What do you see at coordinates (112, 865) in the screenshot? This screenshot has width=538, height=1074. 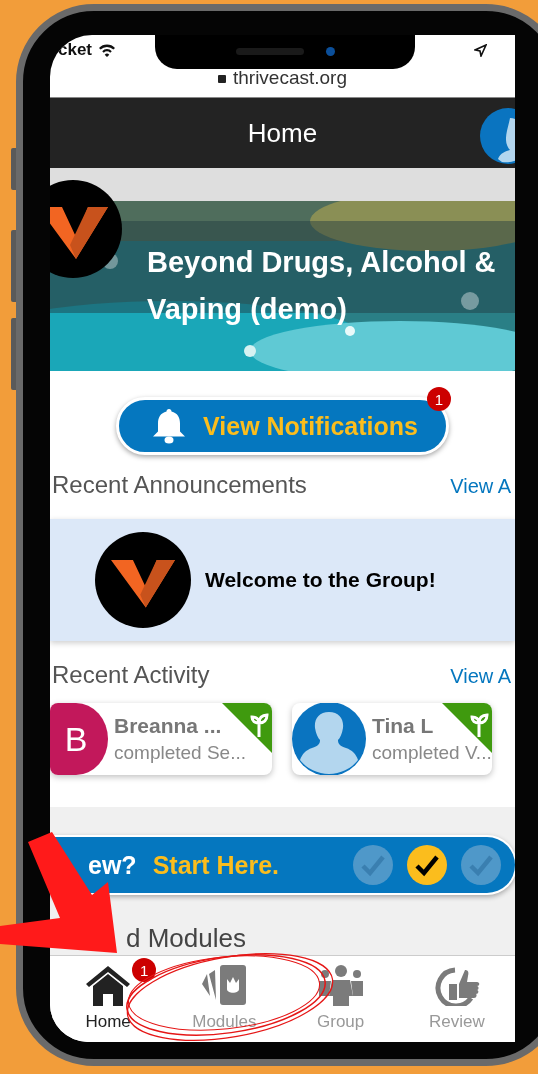 I see `start-question: ew?` at bounding box center [112, 865].